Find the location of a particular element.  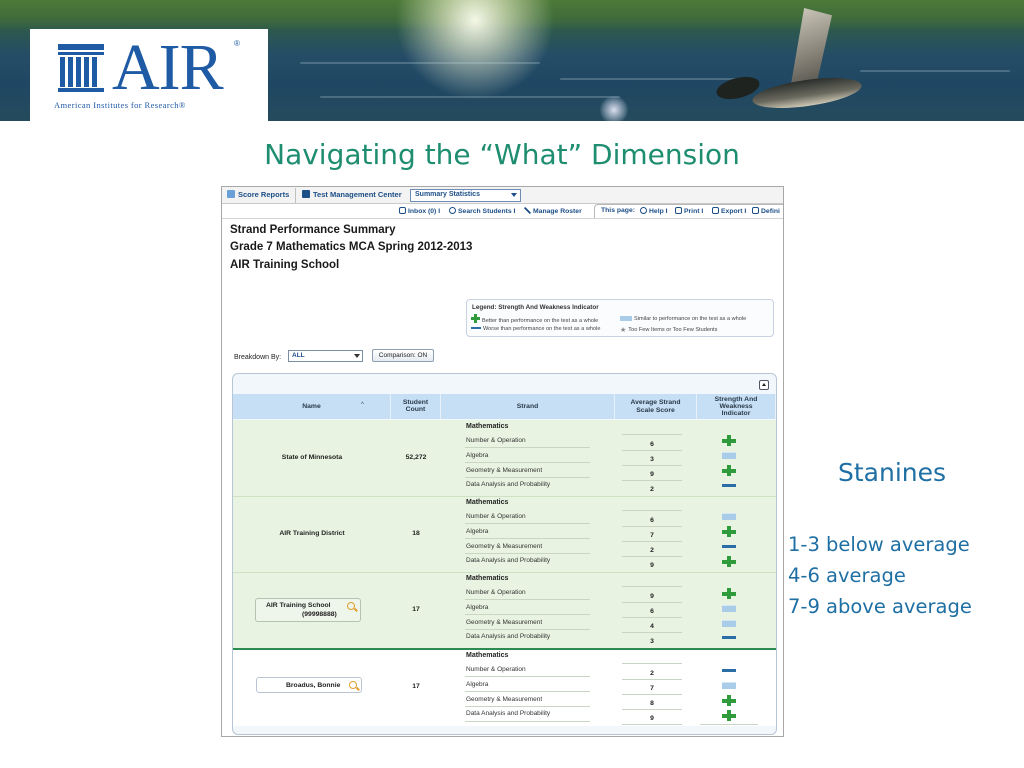

report-icon is located at coordinates (231, 194).